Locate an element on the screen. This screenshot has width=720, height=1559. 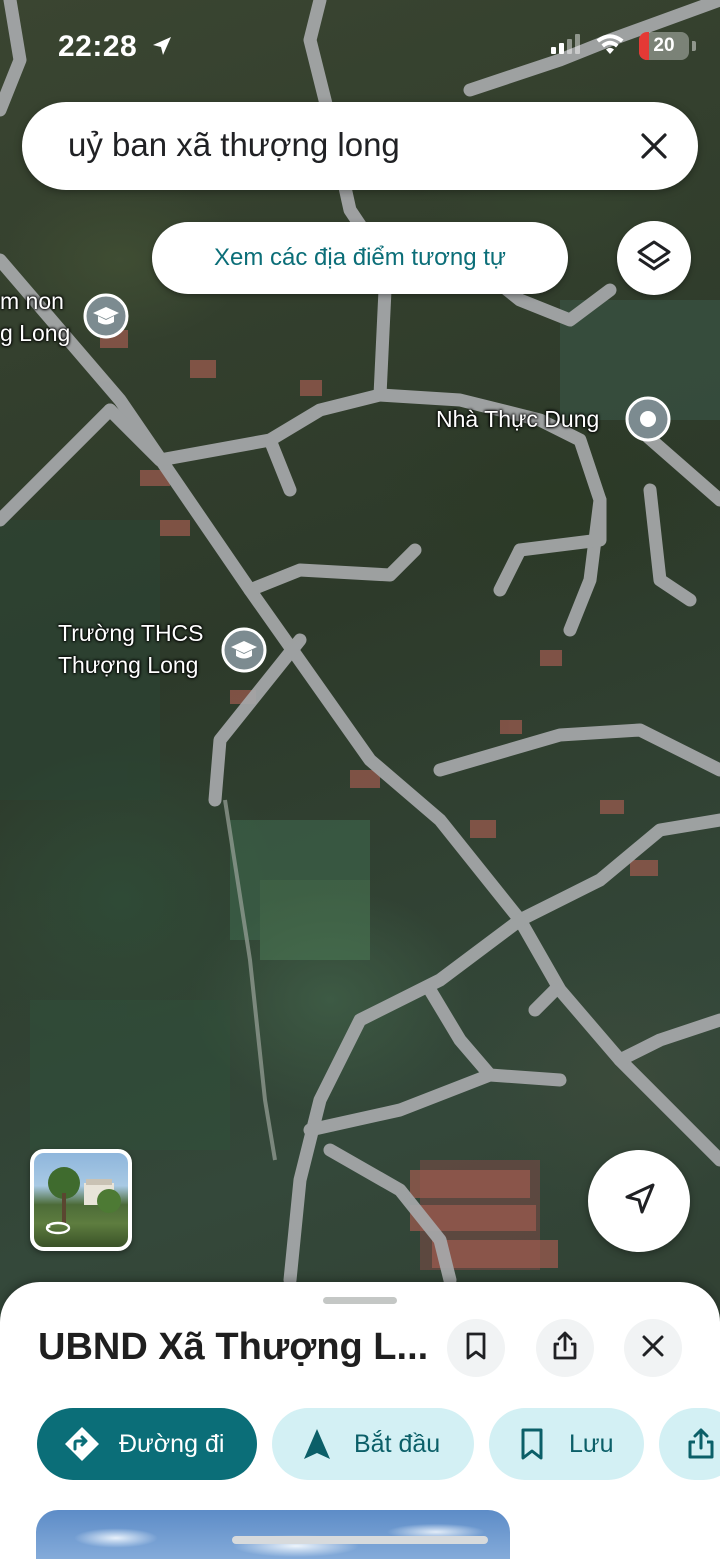
layers-button is located at coordinates (654, 258).